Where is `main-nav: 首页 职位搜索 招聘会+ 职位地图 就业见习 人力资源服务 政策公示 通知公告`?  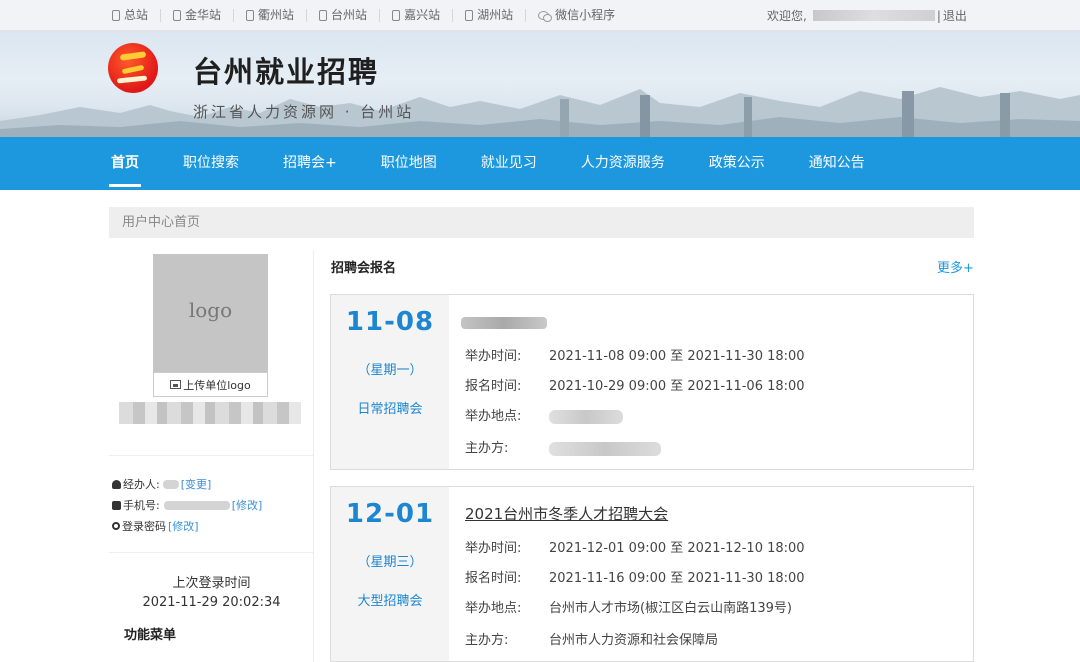
main-nav: 首页 职位搜索 招聘会+ 职位地图 就业见习 人力资源服务 政策公示 通知公告 is located at coordinates (540, 163).